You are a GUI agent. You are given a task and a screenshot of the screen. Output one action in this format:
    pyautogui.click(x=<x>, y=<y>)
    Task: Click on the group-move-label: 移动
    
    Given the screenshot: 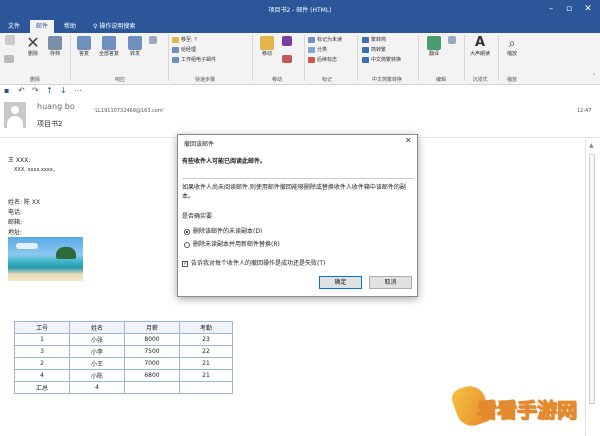 What is the action you would take?
    pyautogui.click(x=276, y=80)
    